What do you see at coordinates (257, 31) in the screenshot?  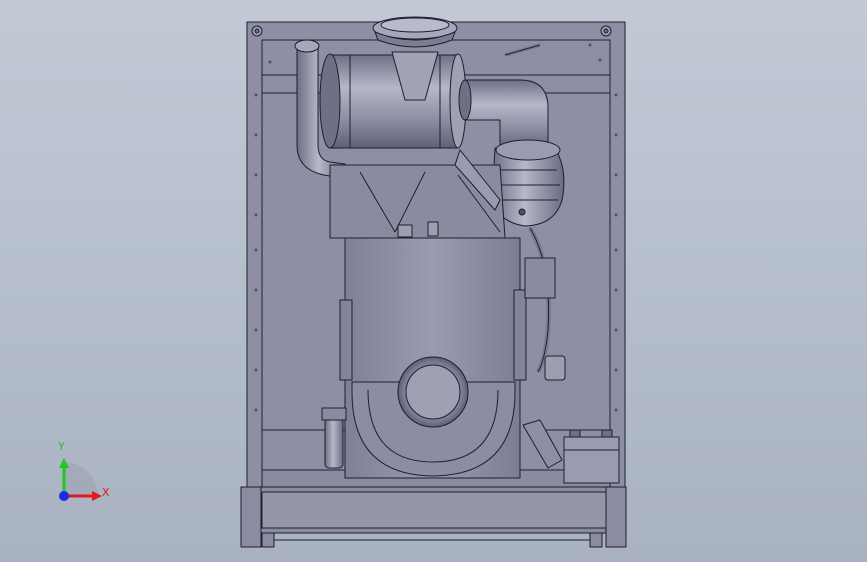 I see `lifting-eye-left` at bounding box center [257, 31].